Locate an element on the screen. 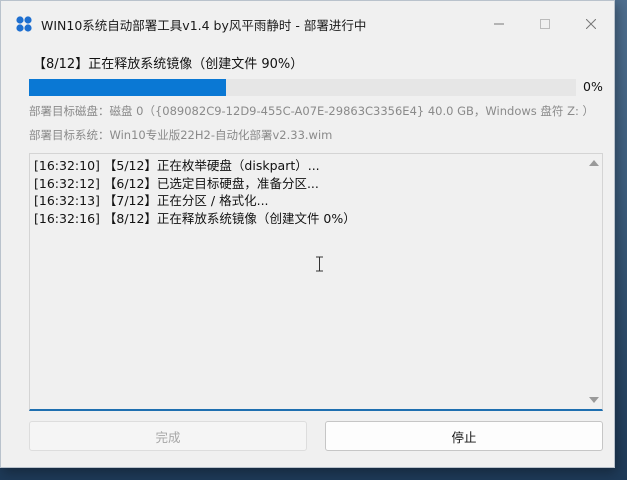  close-button is located at coordinates (591, 24).